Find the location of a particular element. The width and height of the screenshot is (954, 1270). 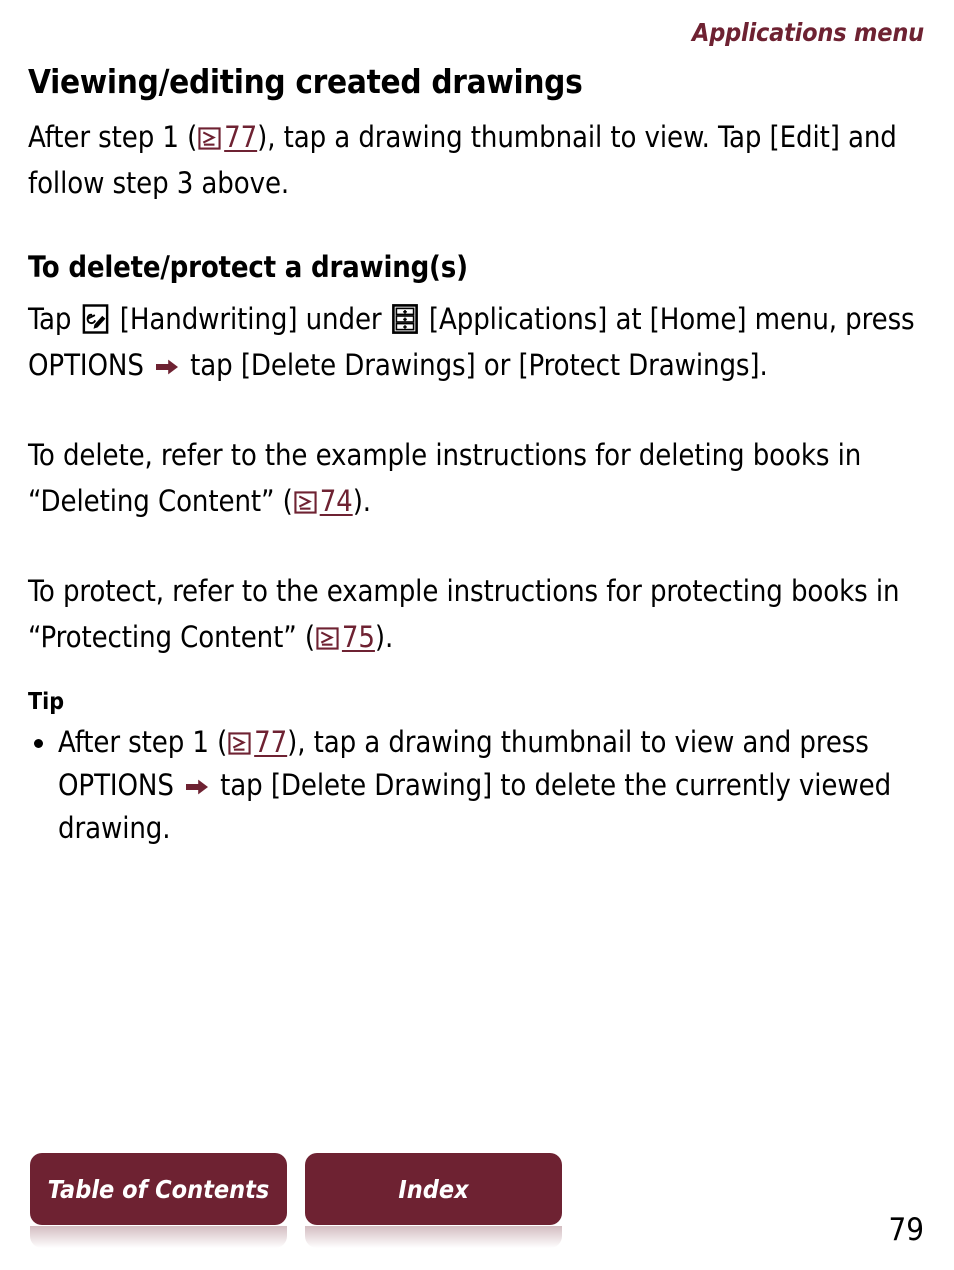

paragraph-segment-1: Tap is located at coordinates (50, 319).